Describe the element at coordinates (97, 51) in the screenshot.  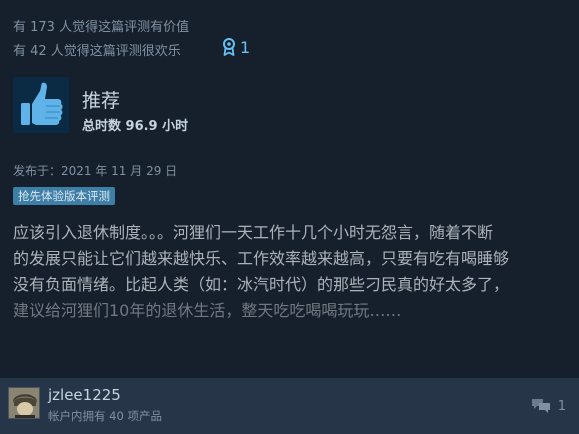
I see `funny-count: 有 42 人觉得这篇评测很欢乐` at that location.